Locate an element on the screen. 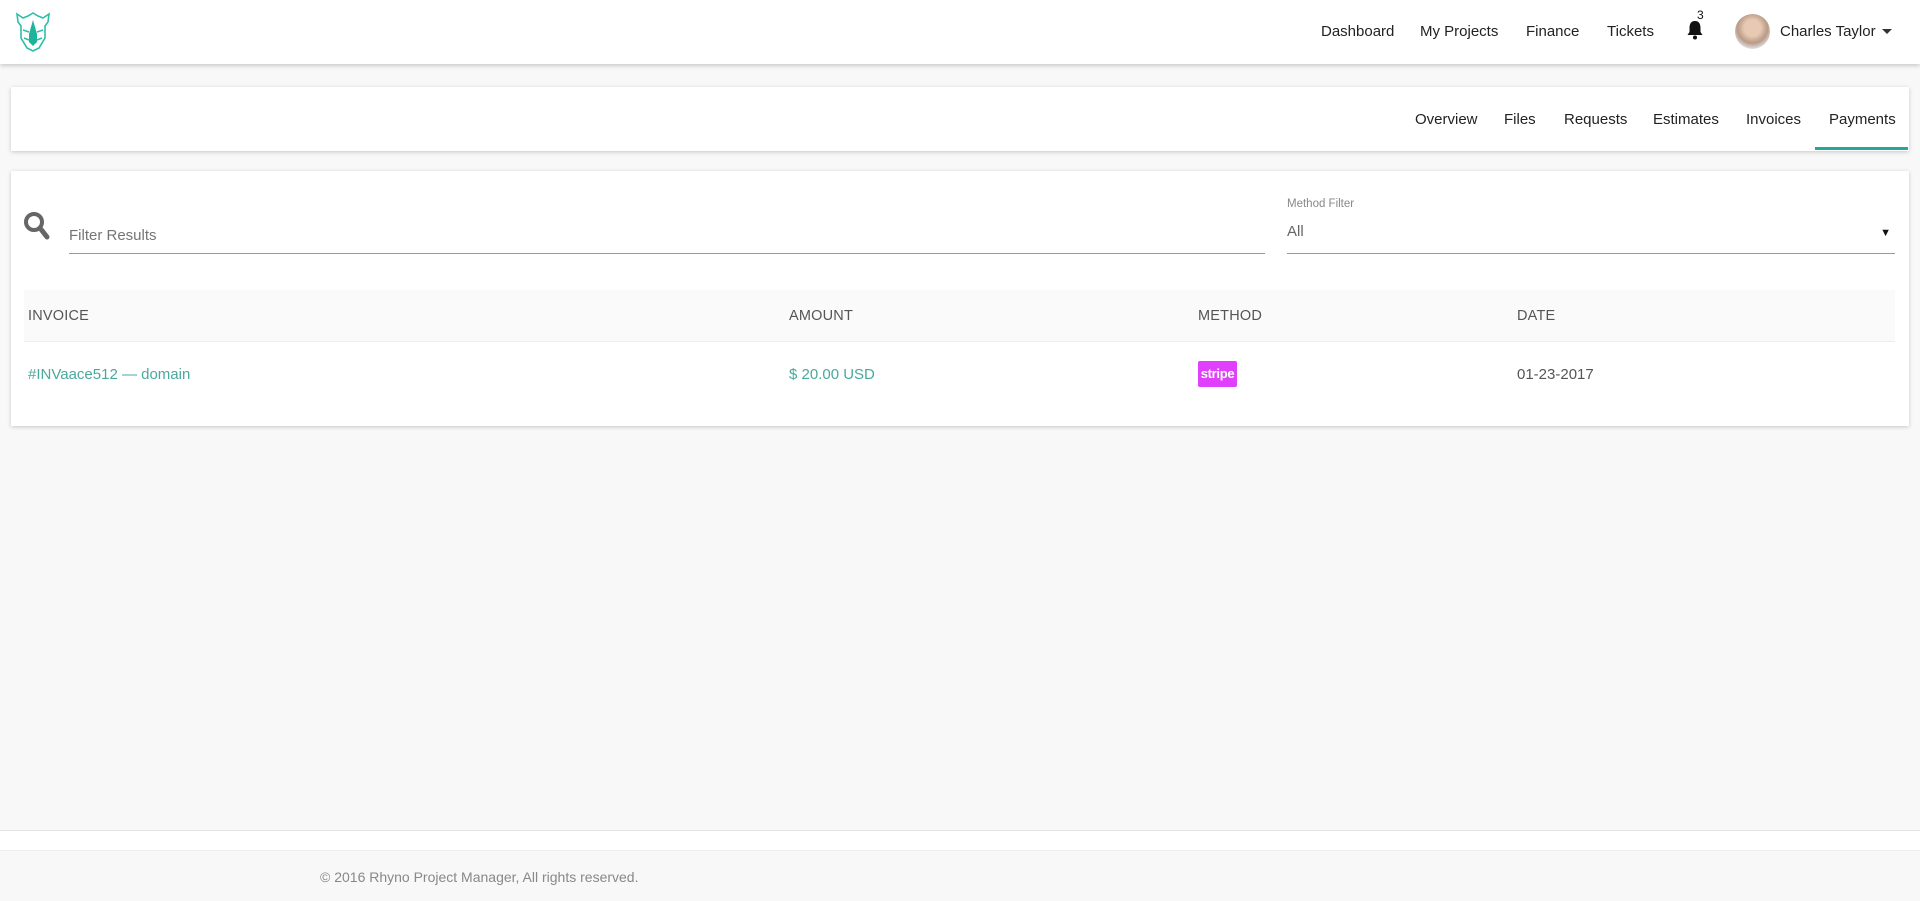 The width and height of the screenshot is (1920, 901). notification-count: 3 is located at coordinates (1700, 15).